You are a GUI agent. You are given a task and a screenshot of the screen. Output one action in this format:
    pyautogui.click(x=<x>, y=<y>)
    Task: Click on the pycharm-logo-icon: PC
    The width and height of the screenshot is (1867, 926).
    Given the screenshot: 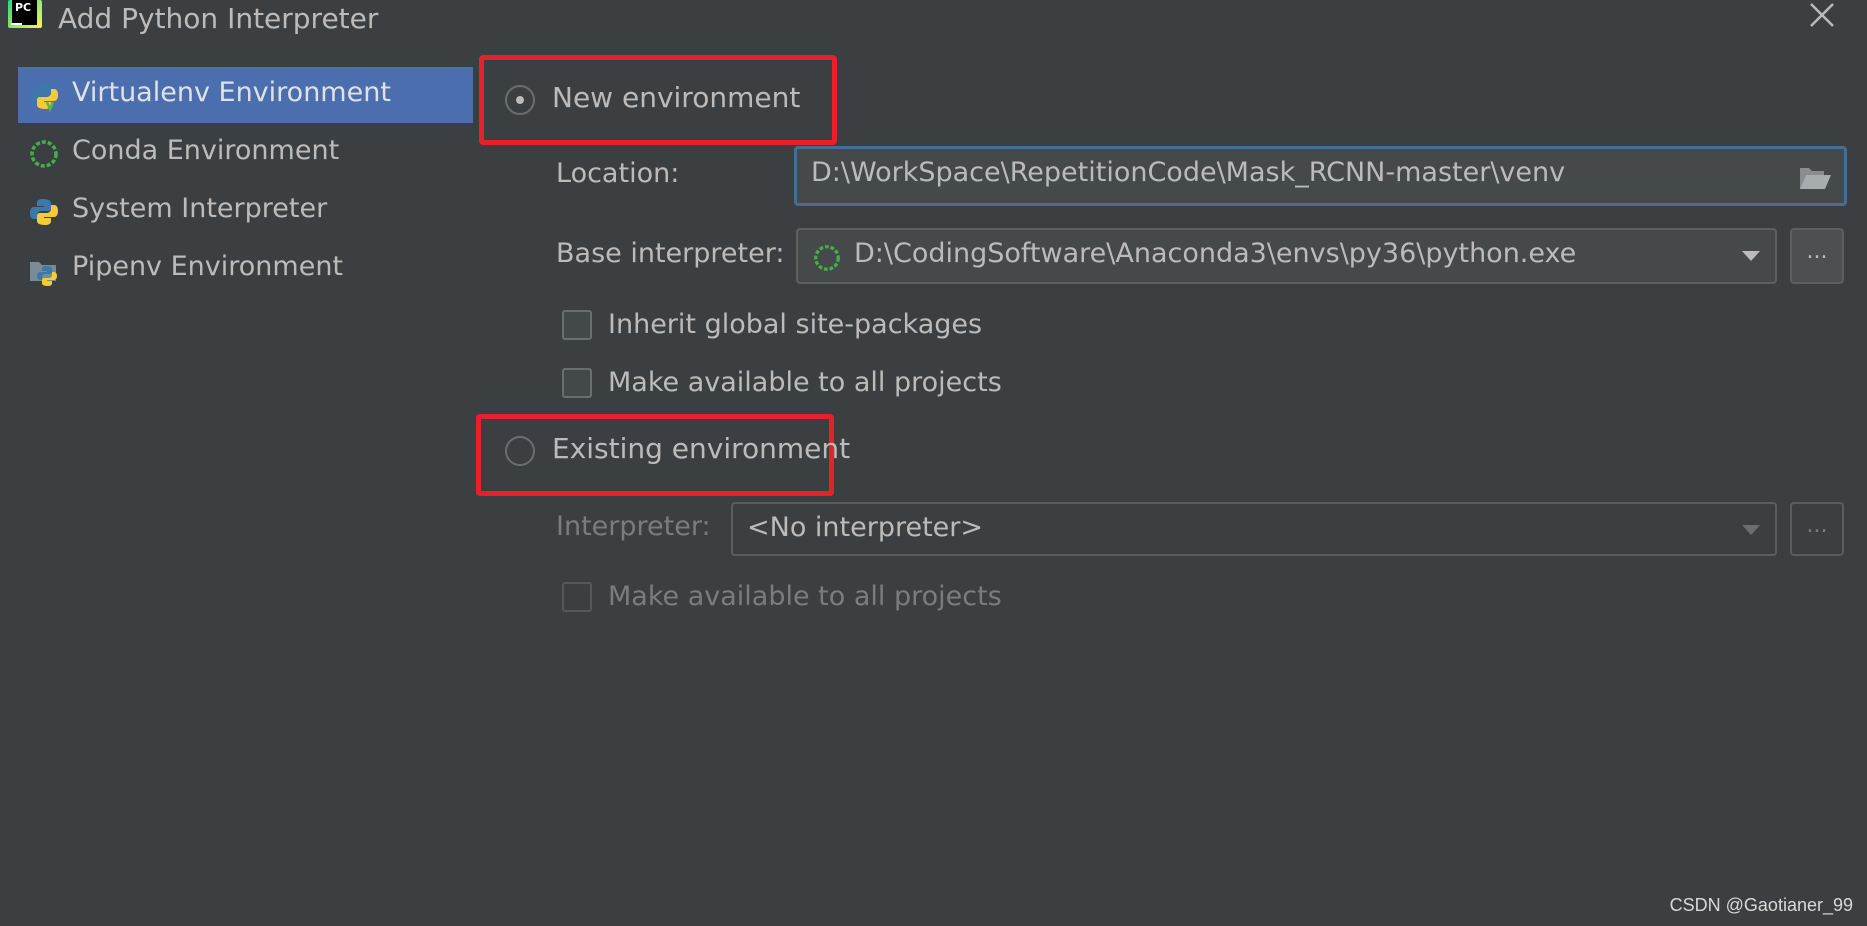 What is the action you would take?
    pyautogui.click(x=25, y=14)
    